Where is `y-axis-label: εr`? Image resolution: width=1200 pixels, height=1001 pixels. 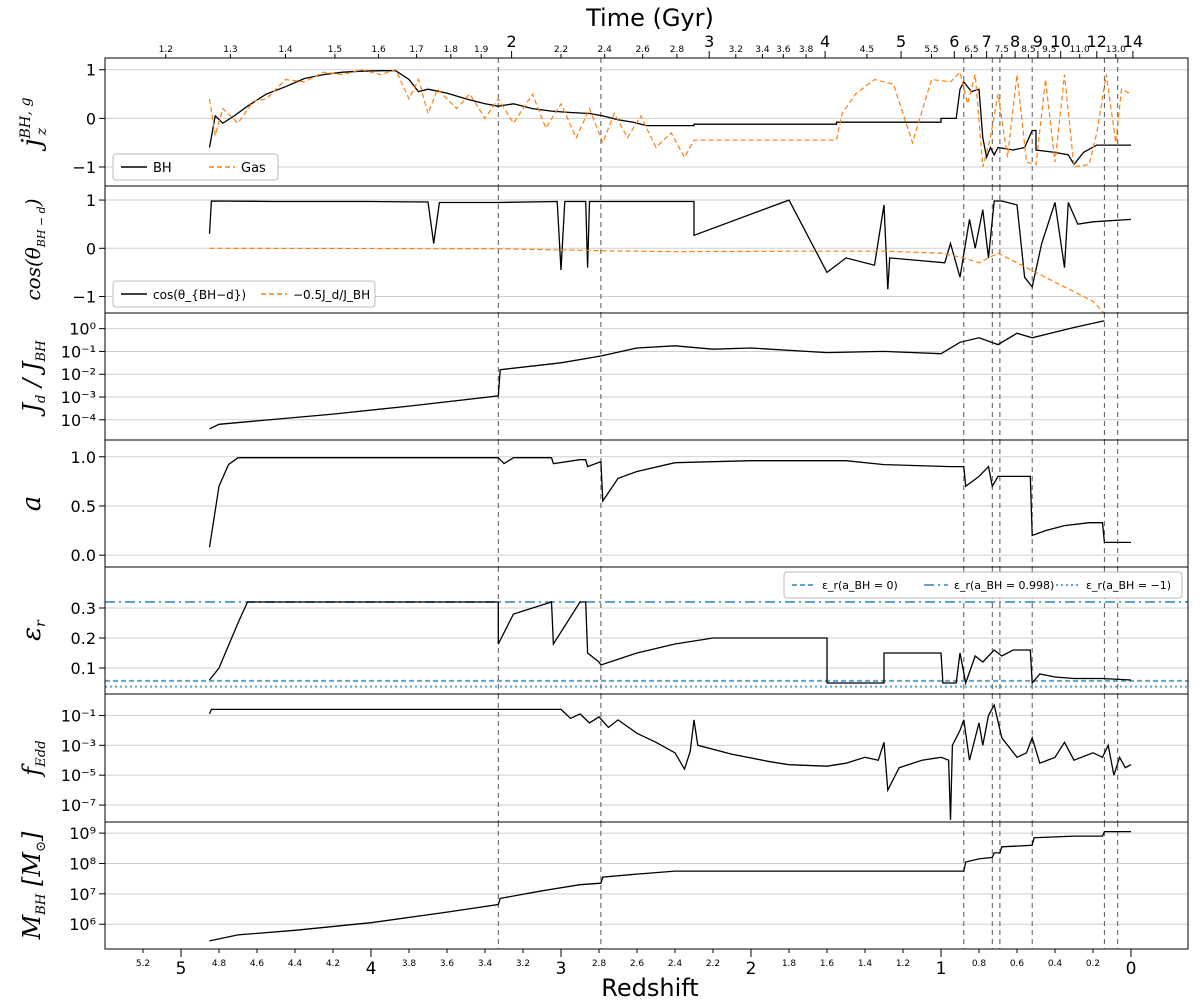 y-axis-label: εr is located at coordinates (33, 630).